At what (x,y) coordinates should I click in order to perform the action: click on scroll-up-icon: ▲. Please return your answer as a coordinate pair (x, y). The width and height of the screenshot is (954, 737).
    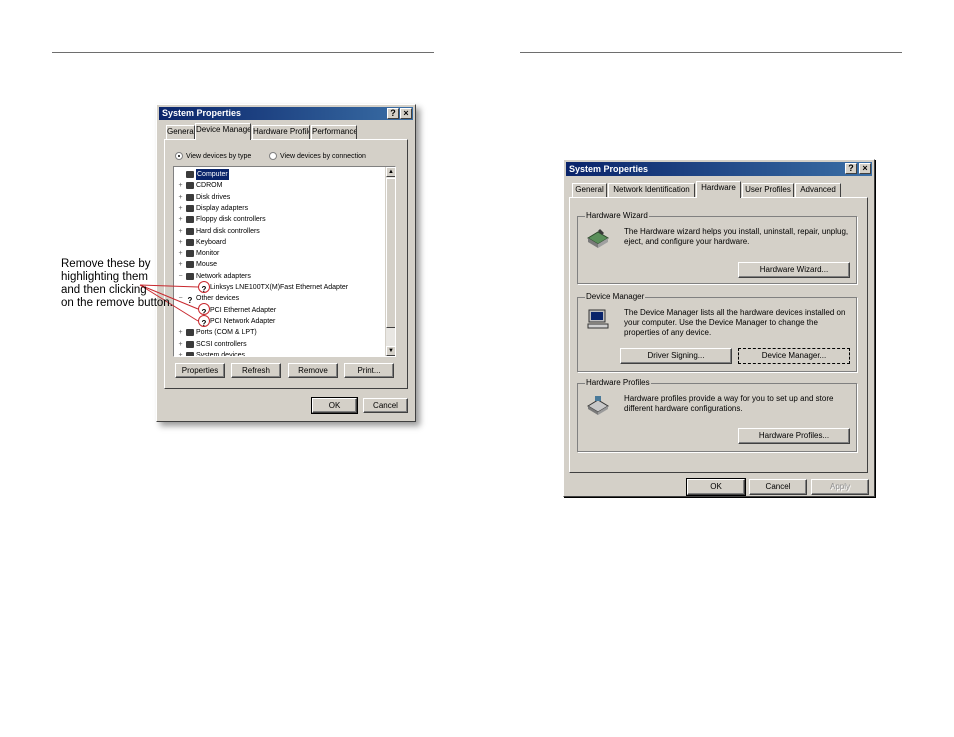
    Looking at the image, I should click on (390, 172).